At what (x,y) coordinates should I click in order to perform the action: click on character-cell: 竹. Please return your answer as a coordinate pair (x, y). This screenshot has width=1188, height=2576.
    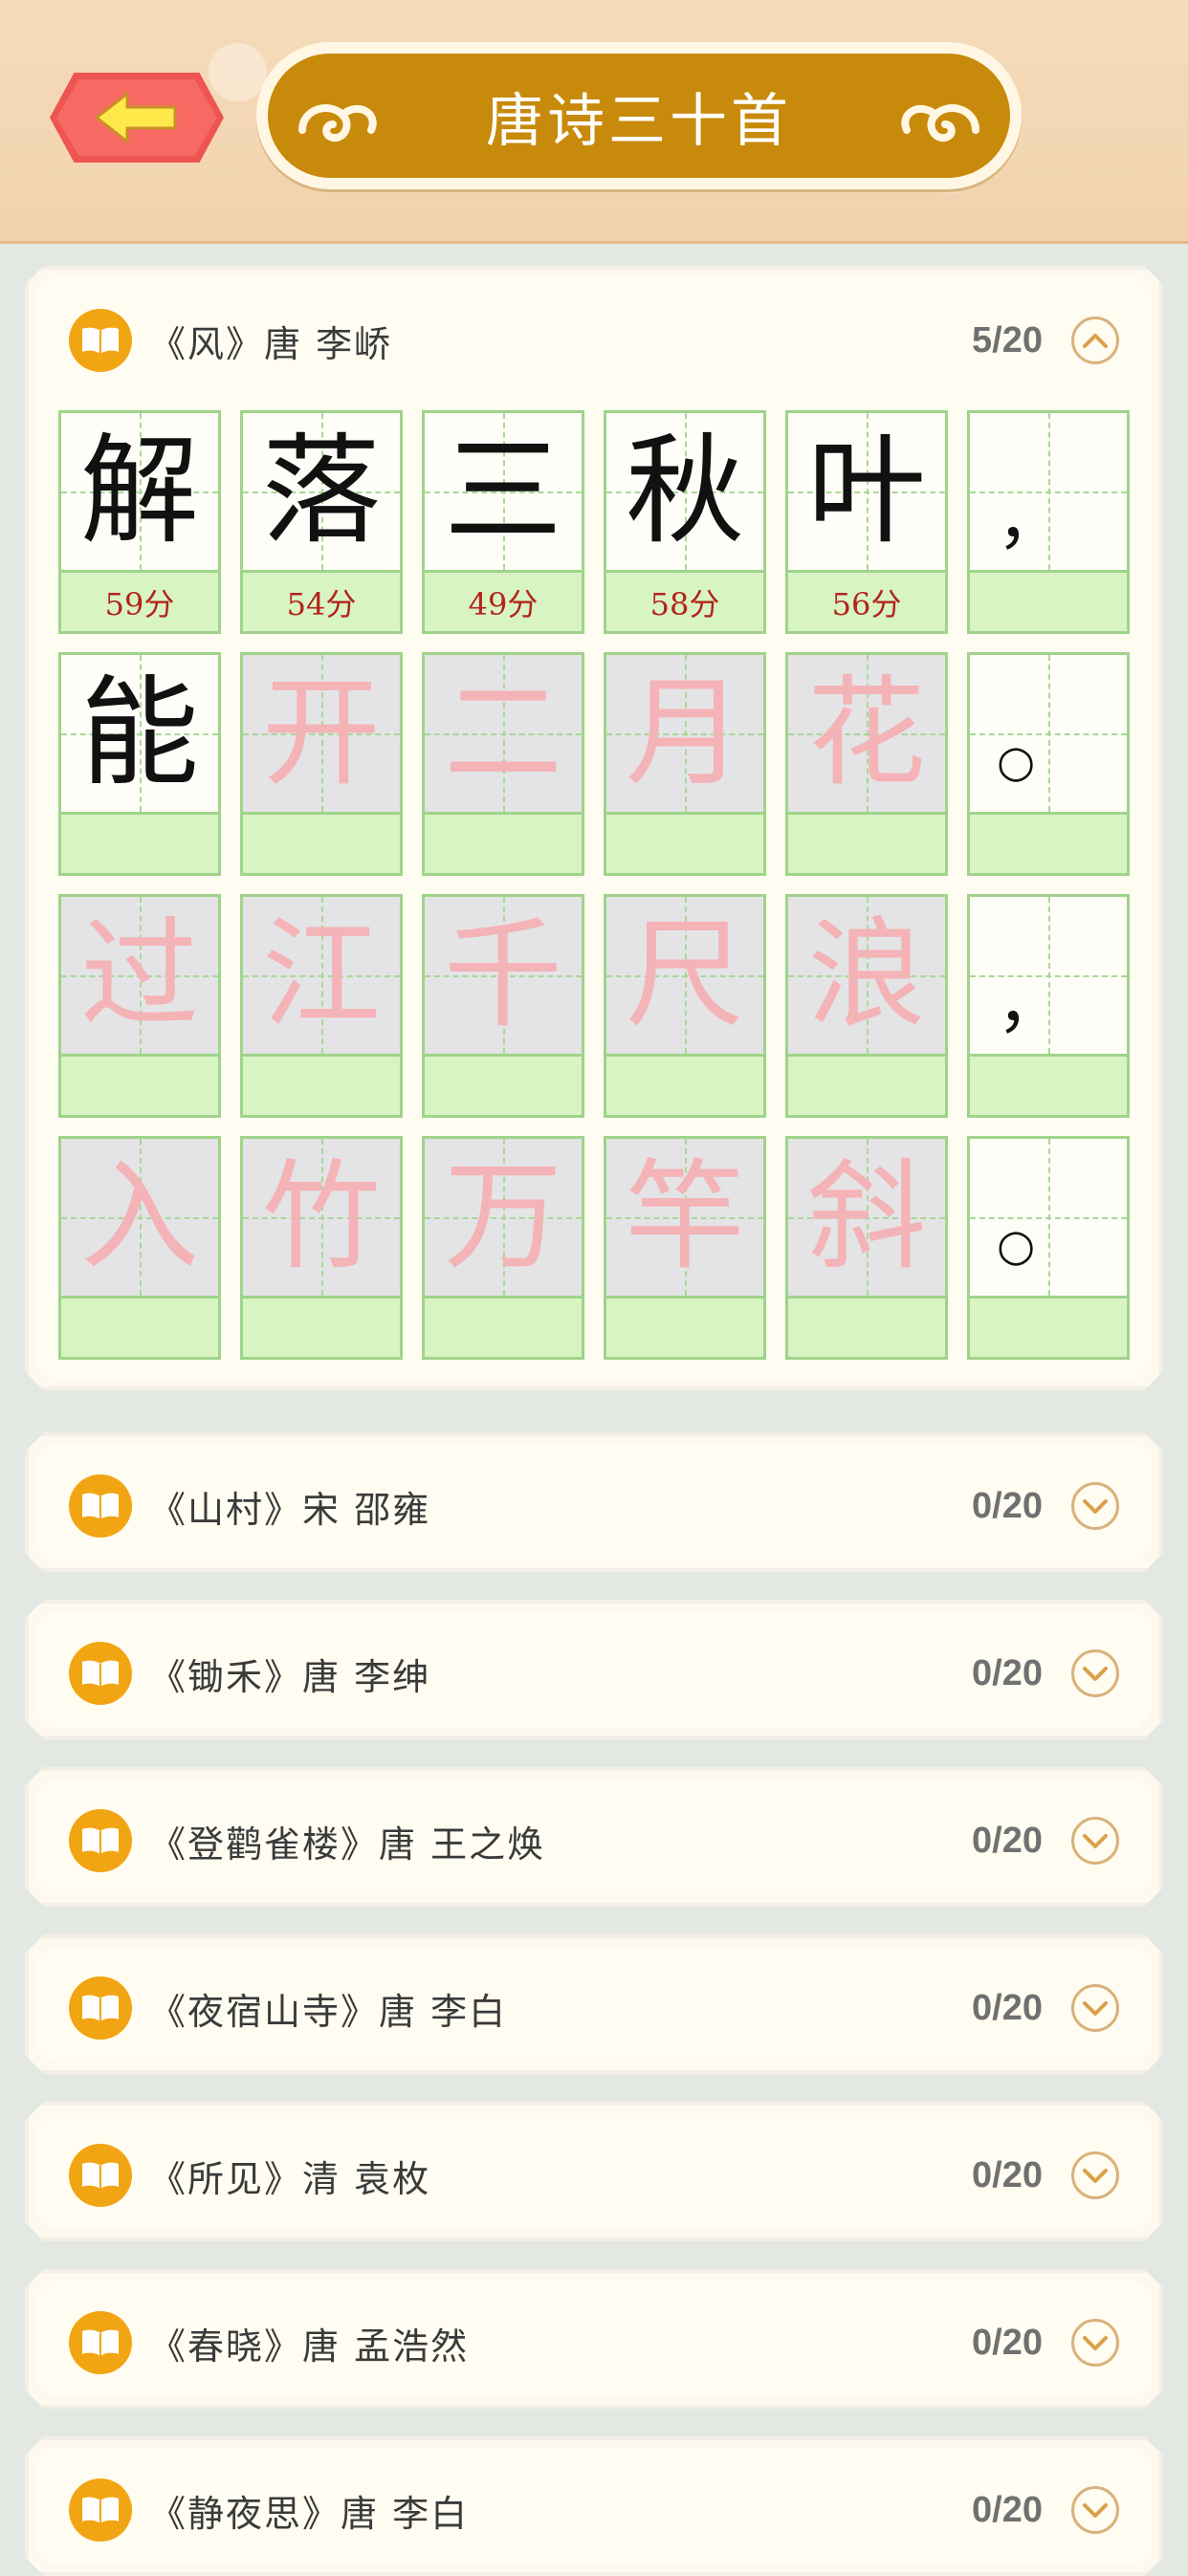
    Looking at the image, I should click on (321, 1248).